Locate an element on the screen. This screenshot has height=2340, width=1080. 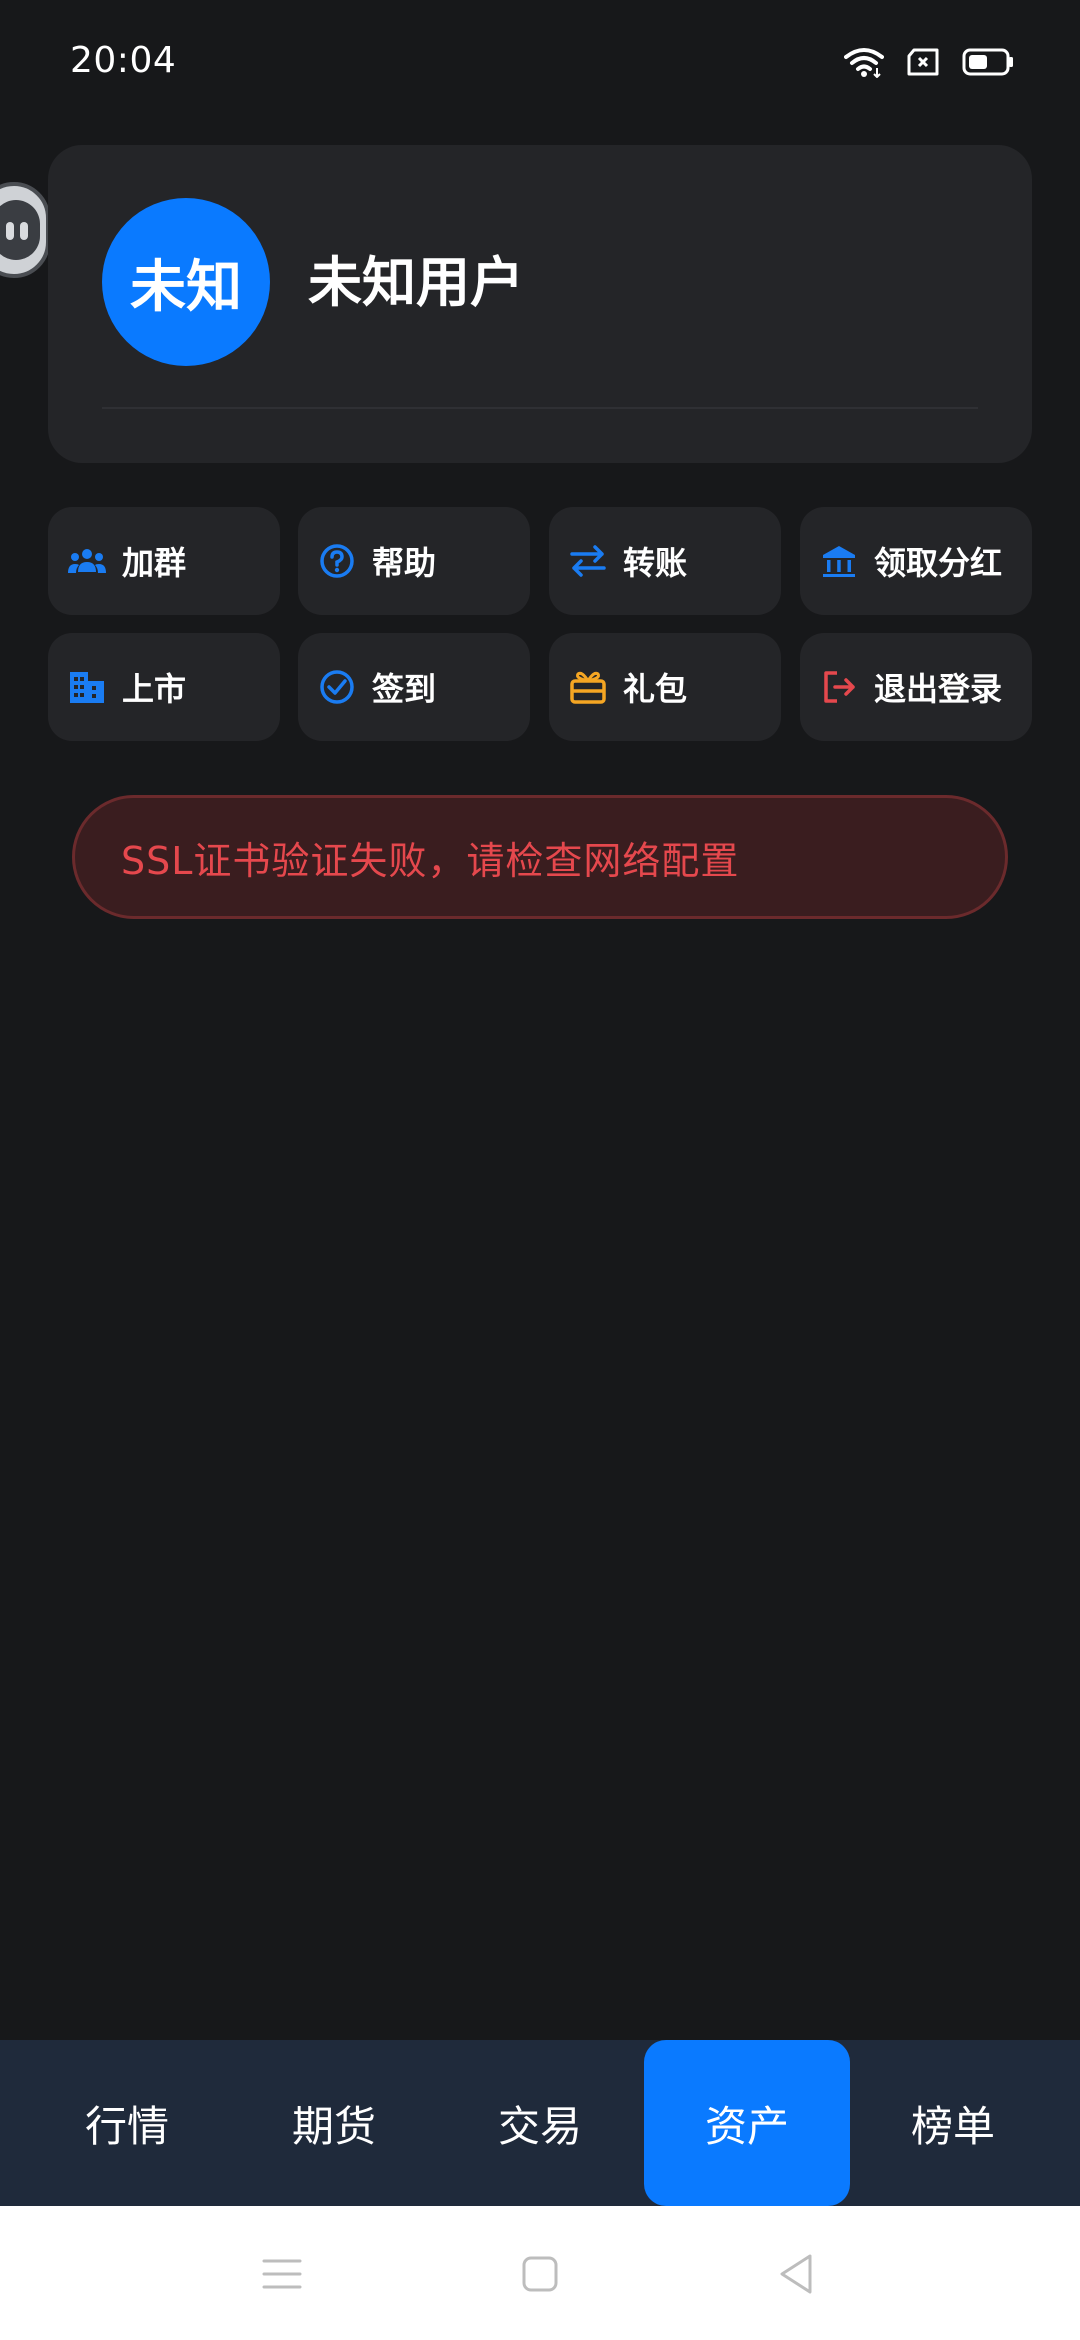
action-label: 领取分红 is located at coordinates (938, 563).